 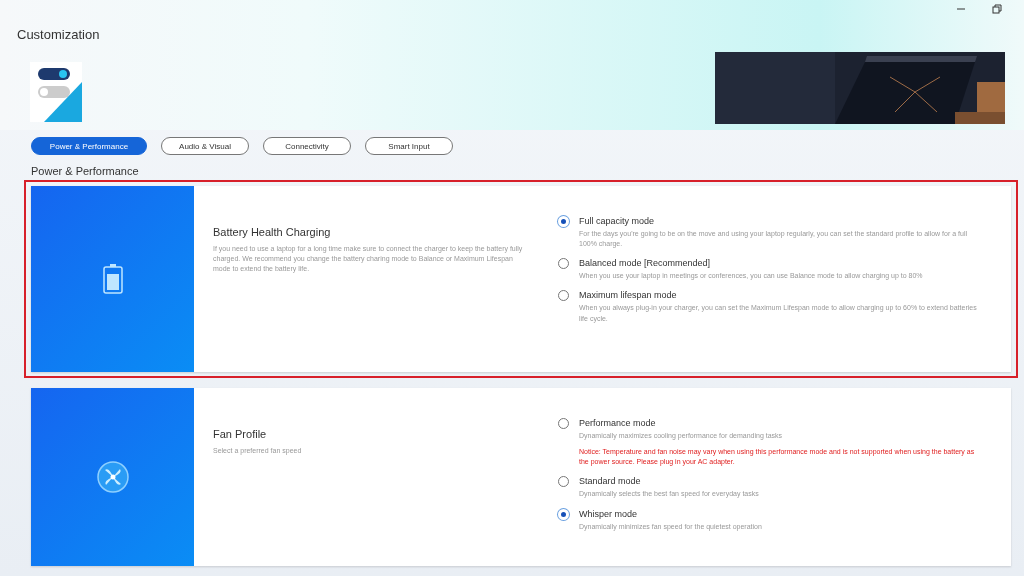 What do you see at coordinates (272, 232) in the screenshot?
I see `card-title: Battery Health Charging` at bounding box center [272, 232].